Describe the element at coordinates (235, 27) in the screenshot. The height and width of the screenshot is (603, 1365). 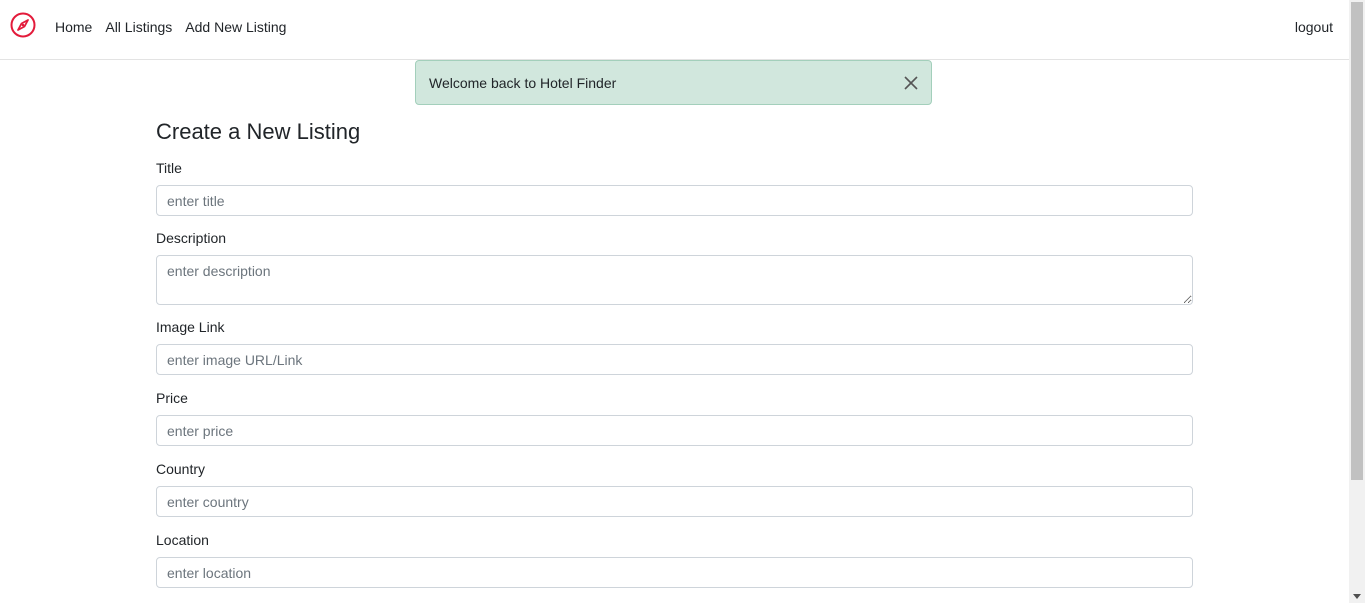
I see `nav-link-add-new-listing: Add New Listing` at that location.